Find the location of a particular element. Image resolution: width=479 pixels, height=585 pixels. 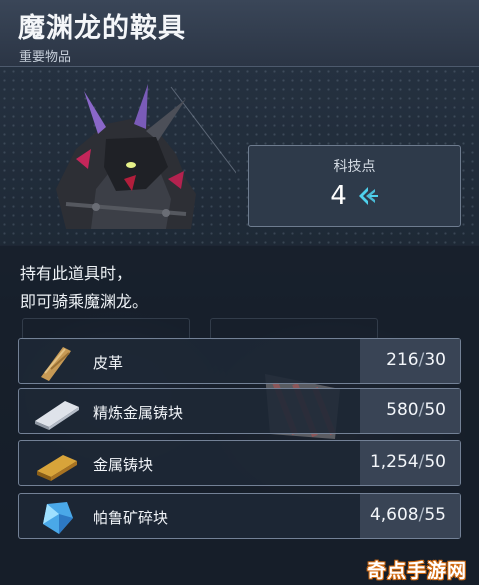

material-count: 216/30 is located at coordinates (416, 360).